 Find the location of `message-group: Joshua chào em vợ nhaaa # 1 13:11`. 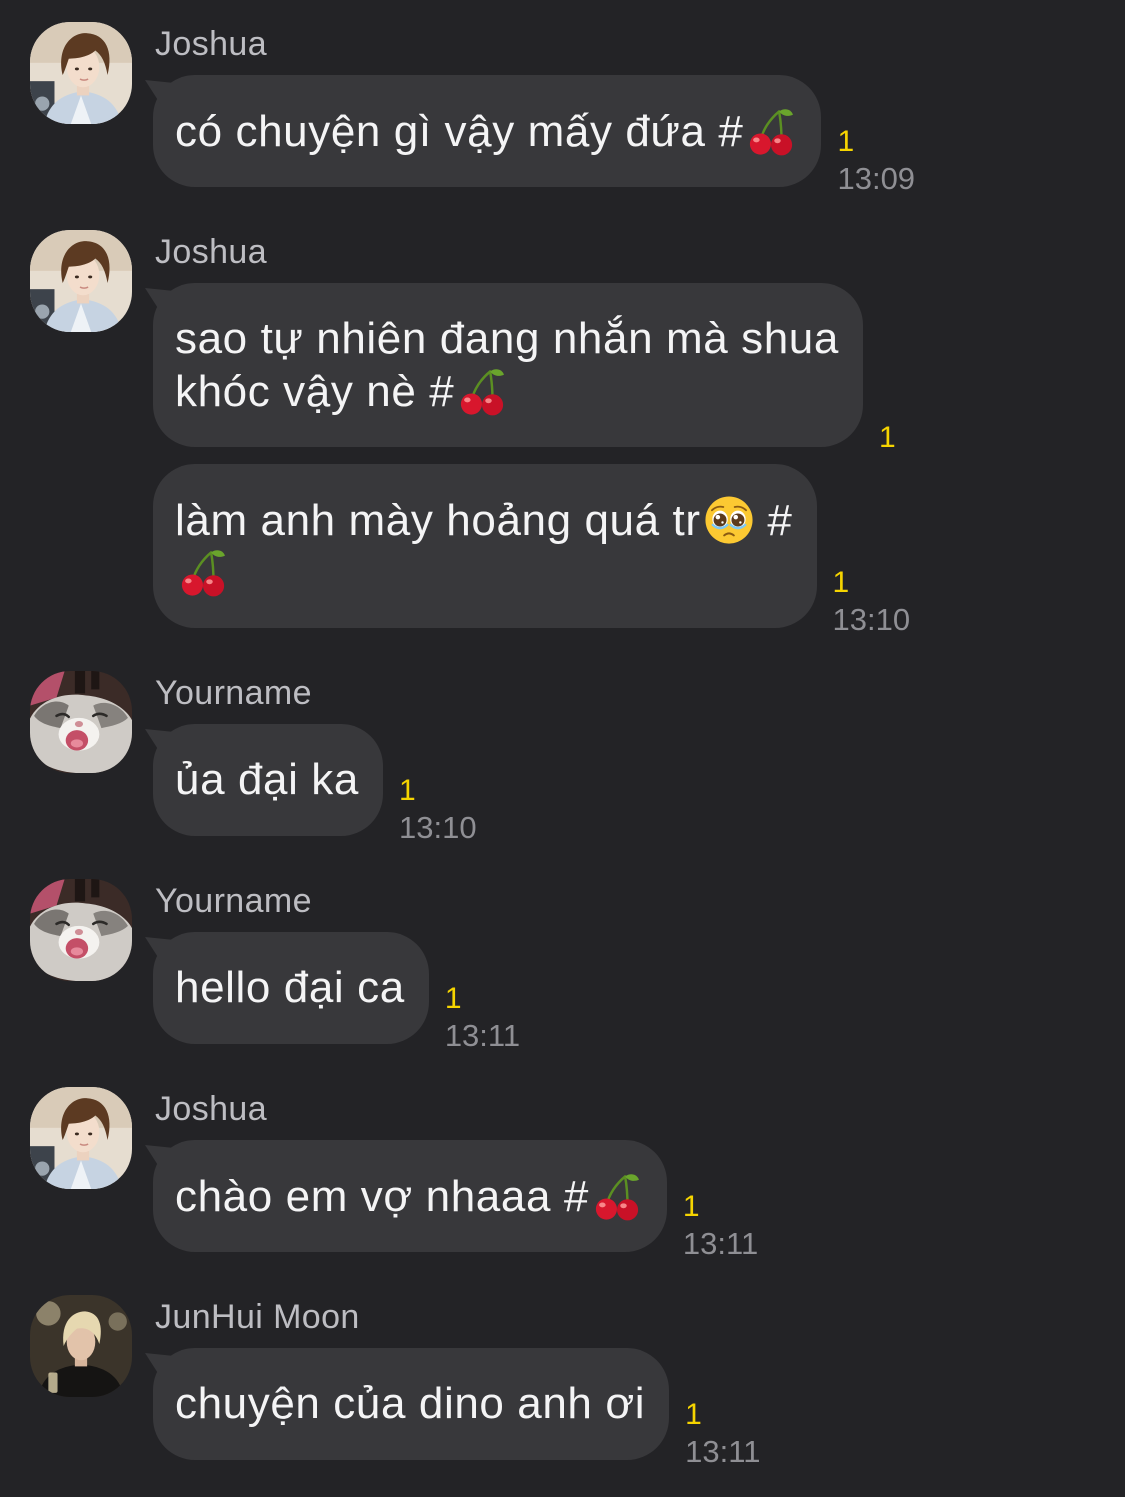

message-group: Joshua chào em vợ nhaaa # 1 13:11 is located at coordinates (562, 1174).